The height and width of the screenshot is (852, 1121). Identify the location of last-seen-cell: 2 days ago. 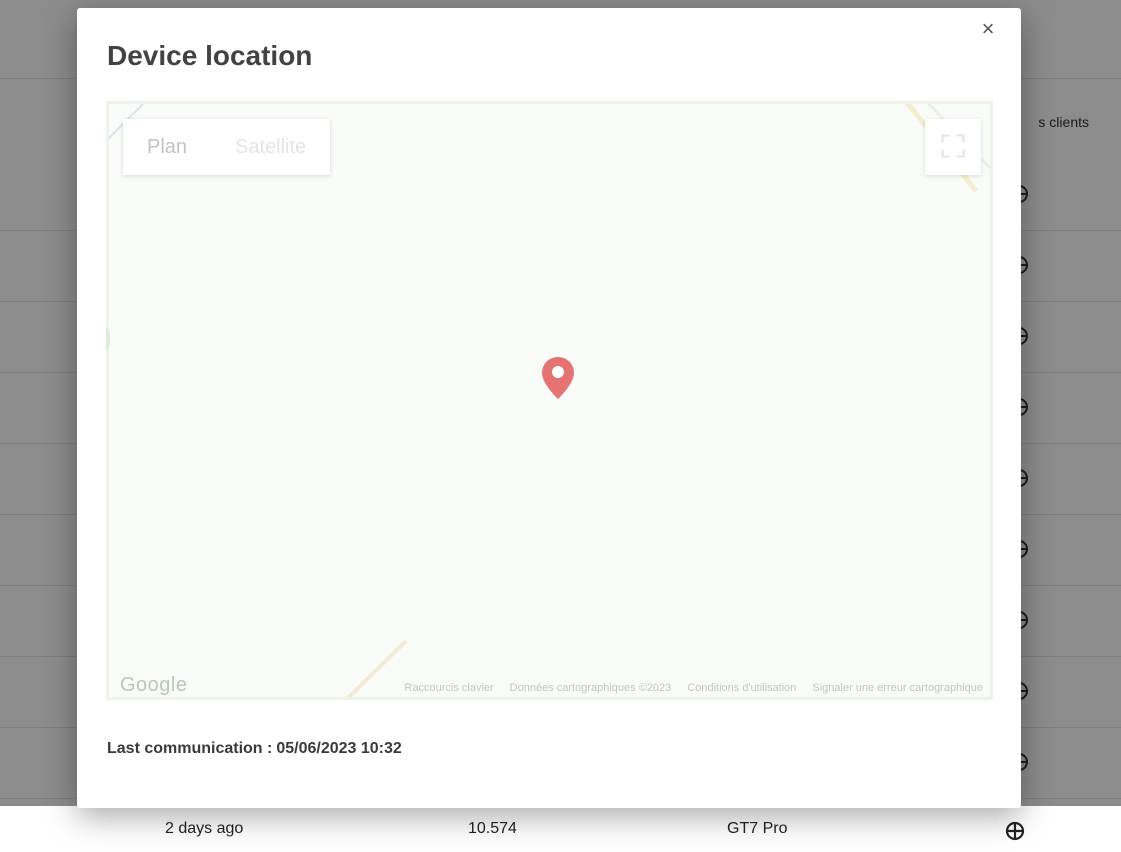
(204, 828).